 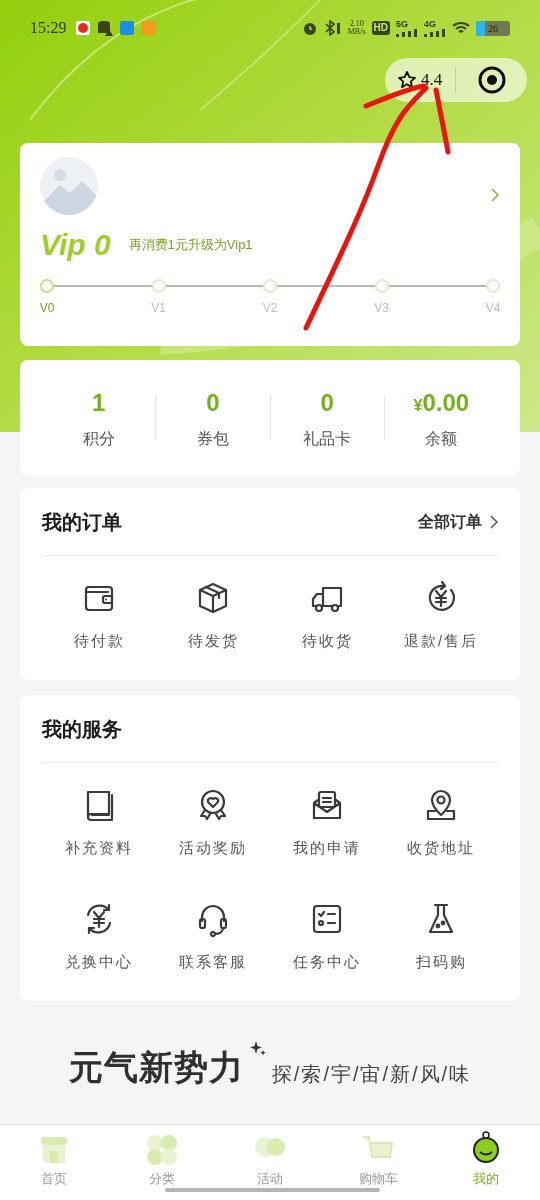 What do you see at coordinates (430, 24) in the screenshot?
I see `network-type: 4G` at bounding box center [430, 24].